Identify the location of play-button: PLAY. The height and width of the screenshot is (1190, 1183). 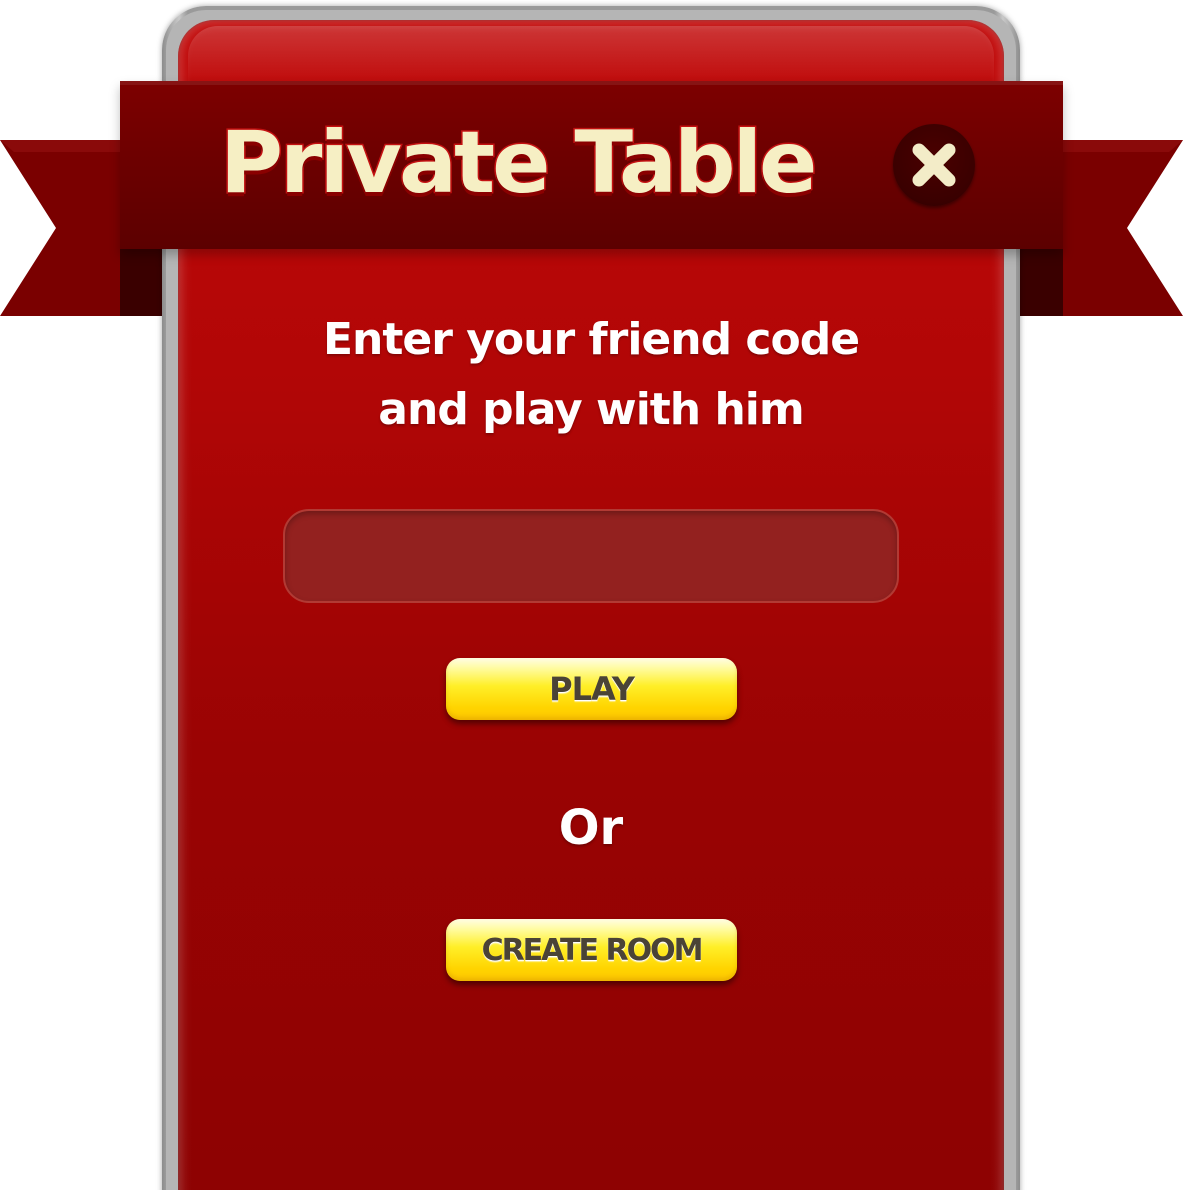
(591, 689).